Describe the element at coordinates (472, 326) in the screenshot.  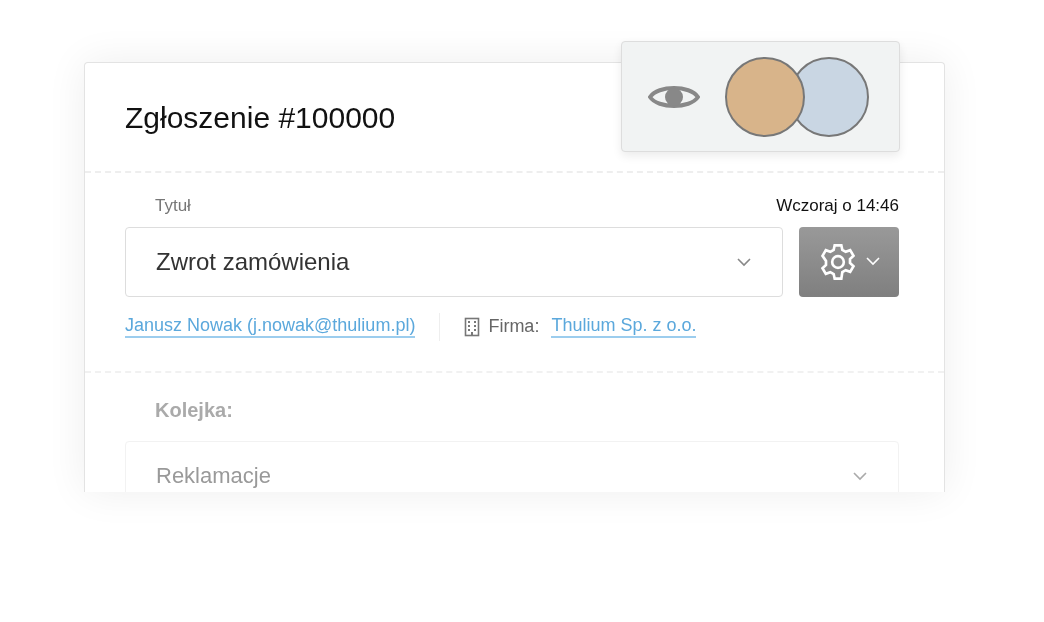
I see `building-icon` at that location.